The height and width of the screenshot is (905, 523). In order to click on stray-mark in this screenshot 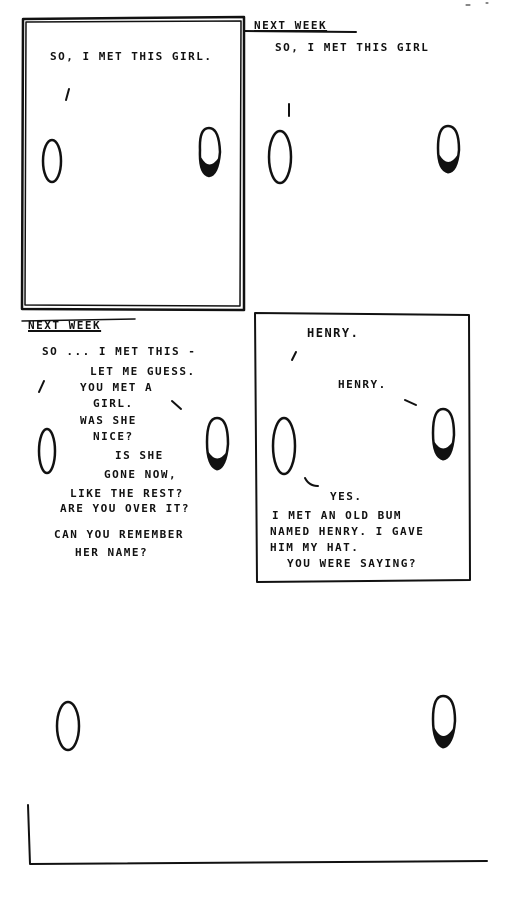, I will do `click(477, 4)`.